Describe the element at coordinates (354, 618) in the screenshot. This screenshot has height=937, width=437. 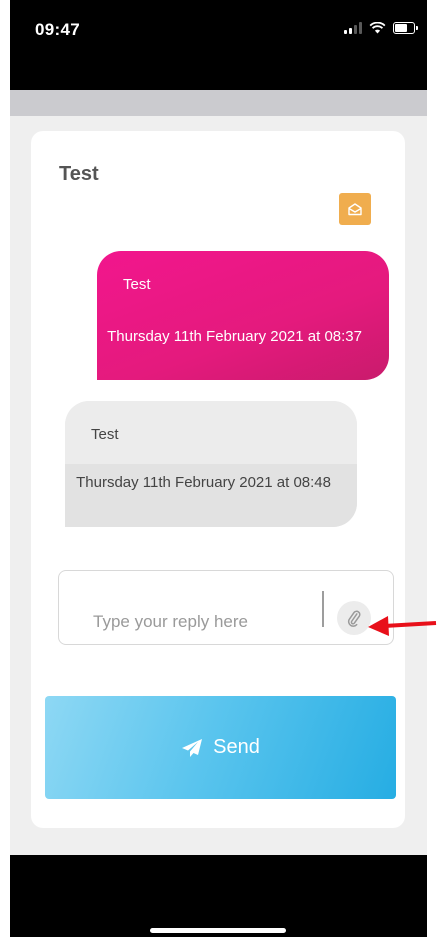
I see `paperclip-icon` at that location.